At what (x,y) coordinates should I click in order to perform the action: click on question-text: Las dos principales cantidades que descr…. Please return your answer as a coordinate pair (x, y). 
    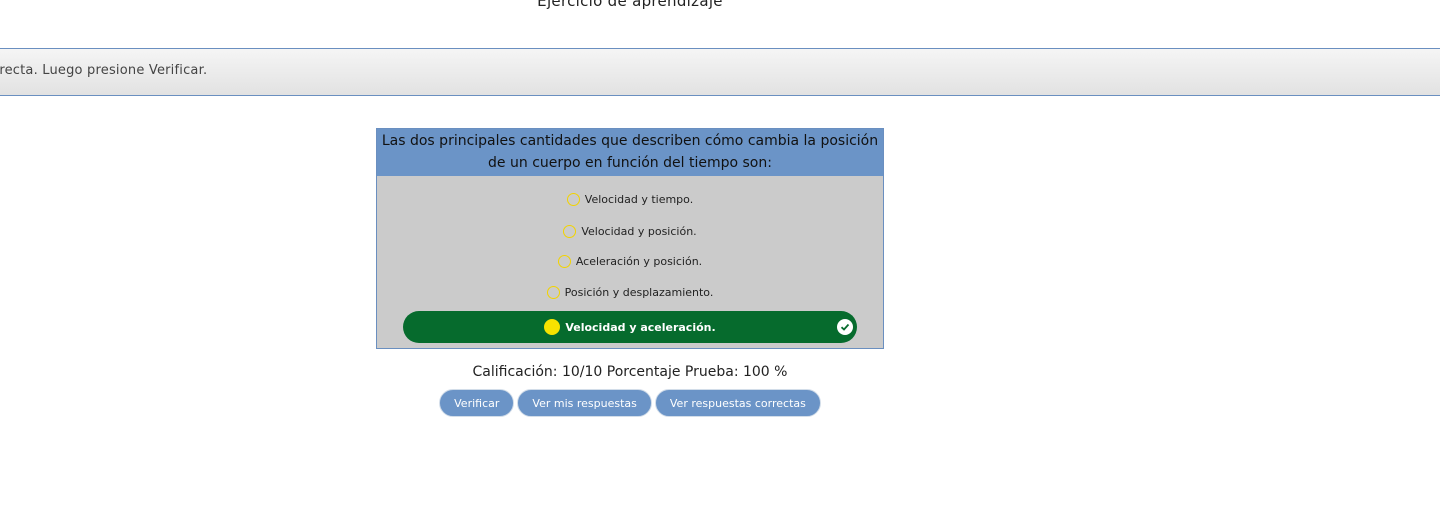
    Looking at the image, I should click on (630, 152).